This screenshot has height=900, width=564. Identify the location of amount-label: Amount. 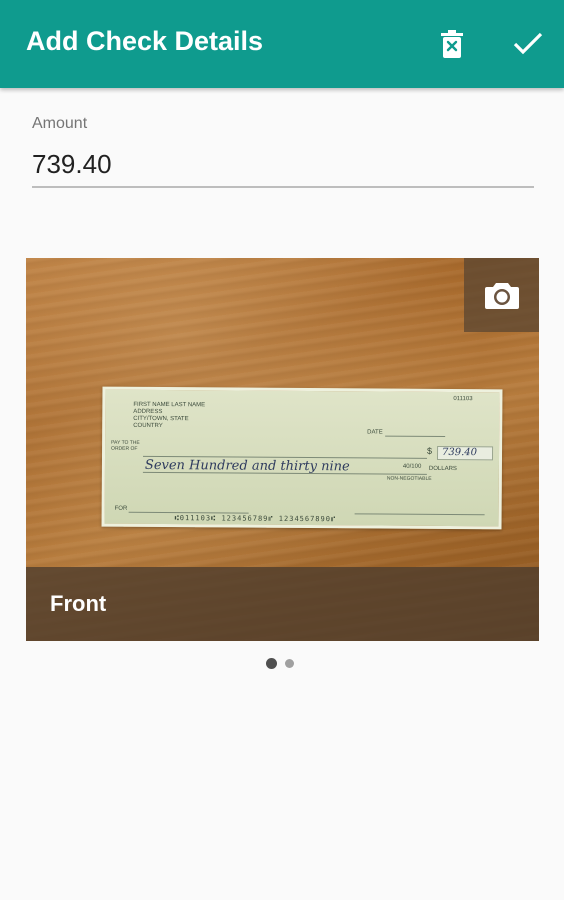
(60, 123).